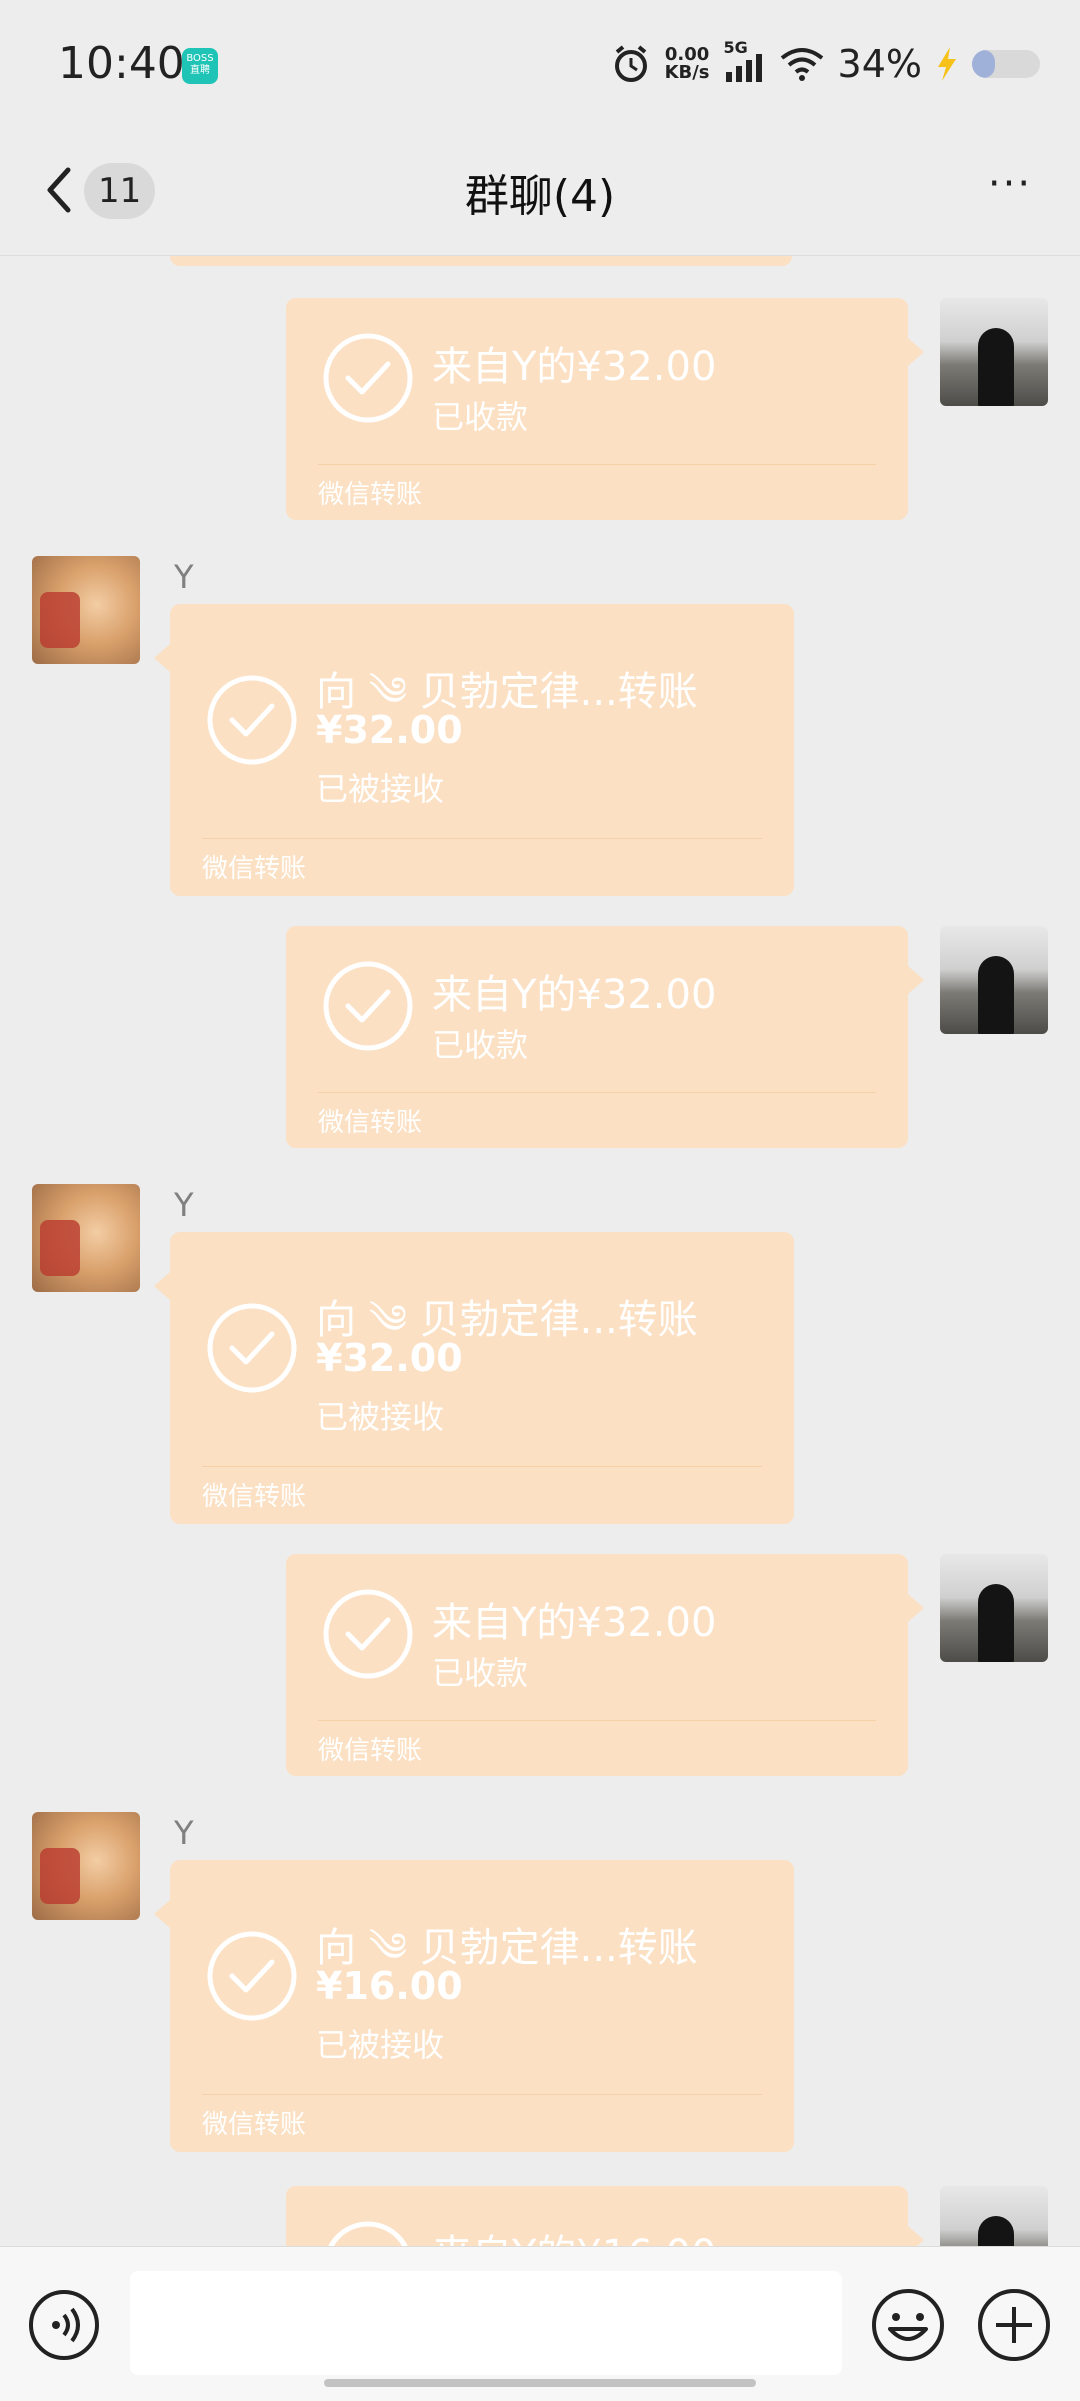  Describe the element at coordinates (200, 66) in the screenshot. I see `boss-app-icon: BOSS直聘` at that location.